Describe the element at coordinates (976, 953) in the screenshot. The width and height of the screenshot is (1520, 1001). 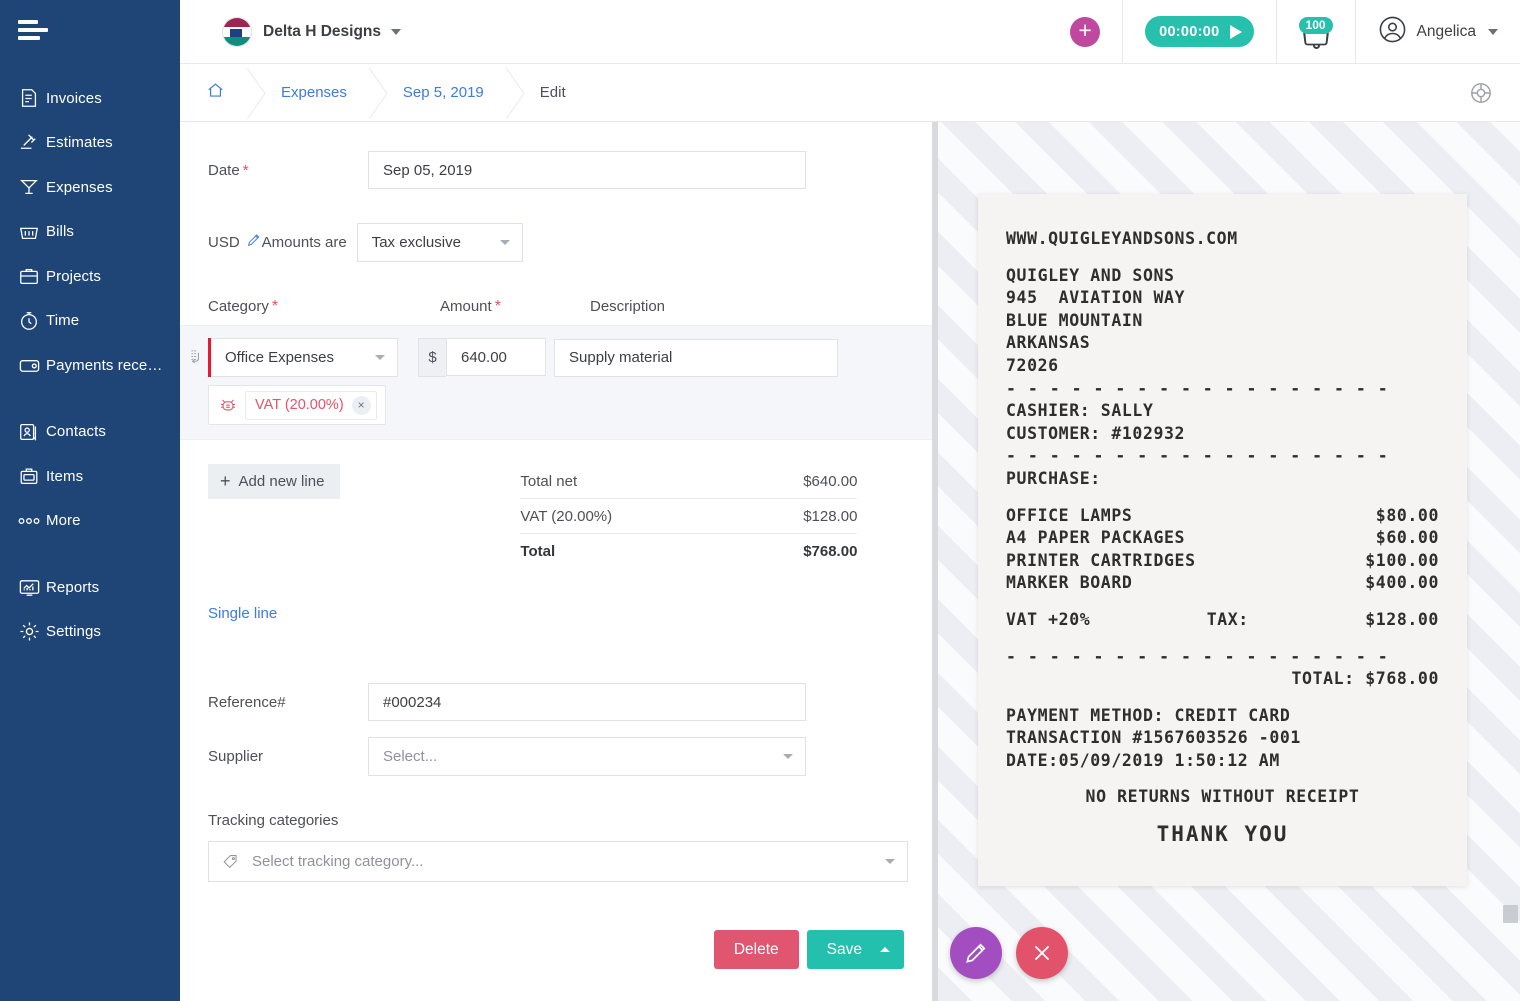
I see `edit-receipt-button` at that location.